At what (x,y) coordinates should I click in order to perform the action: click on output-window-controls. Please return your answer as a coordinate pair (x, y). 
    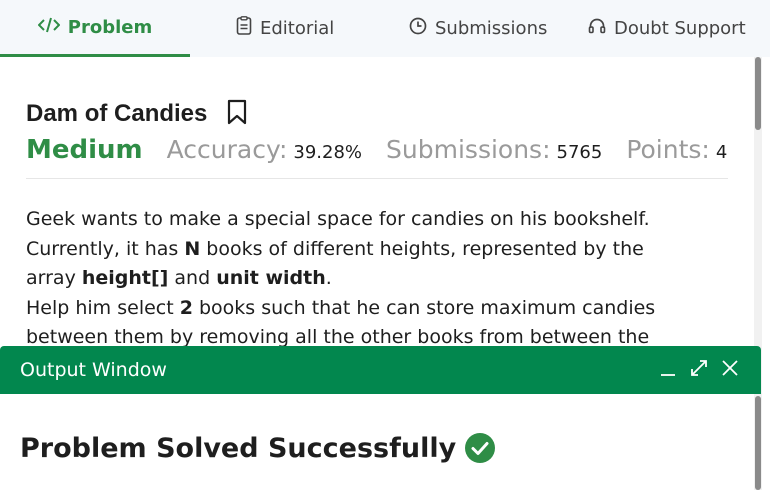
    Looking at the image, I should click on (699, 368).